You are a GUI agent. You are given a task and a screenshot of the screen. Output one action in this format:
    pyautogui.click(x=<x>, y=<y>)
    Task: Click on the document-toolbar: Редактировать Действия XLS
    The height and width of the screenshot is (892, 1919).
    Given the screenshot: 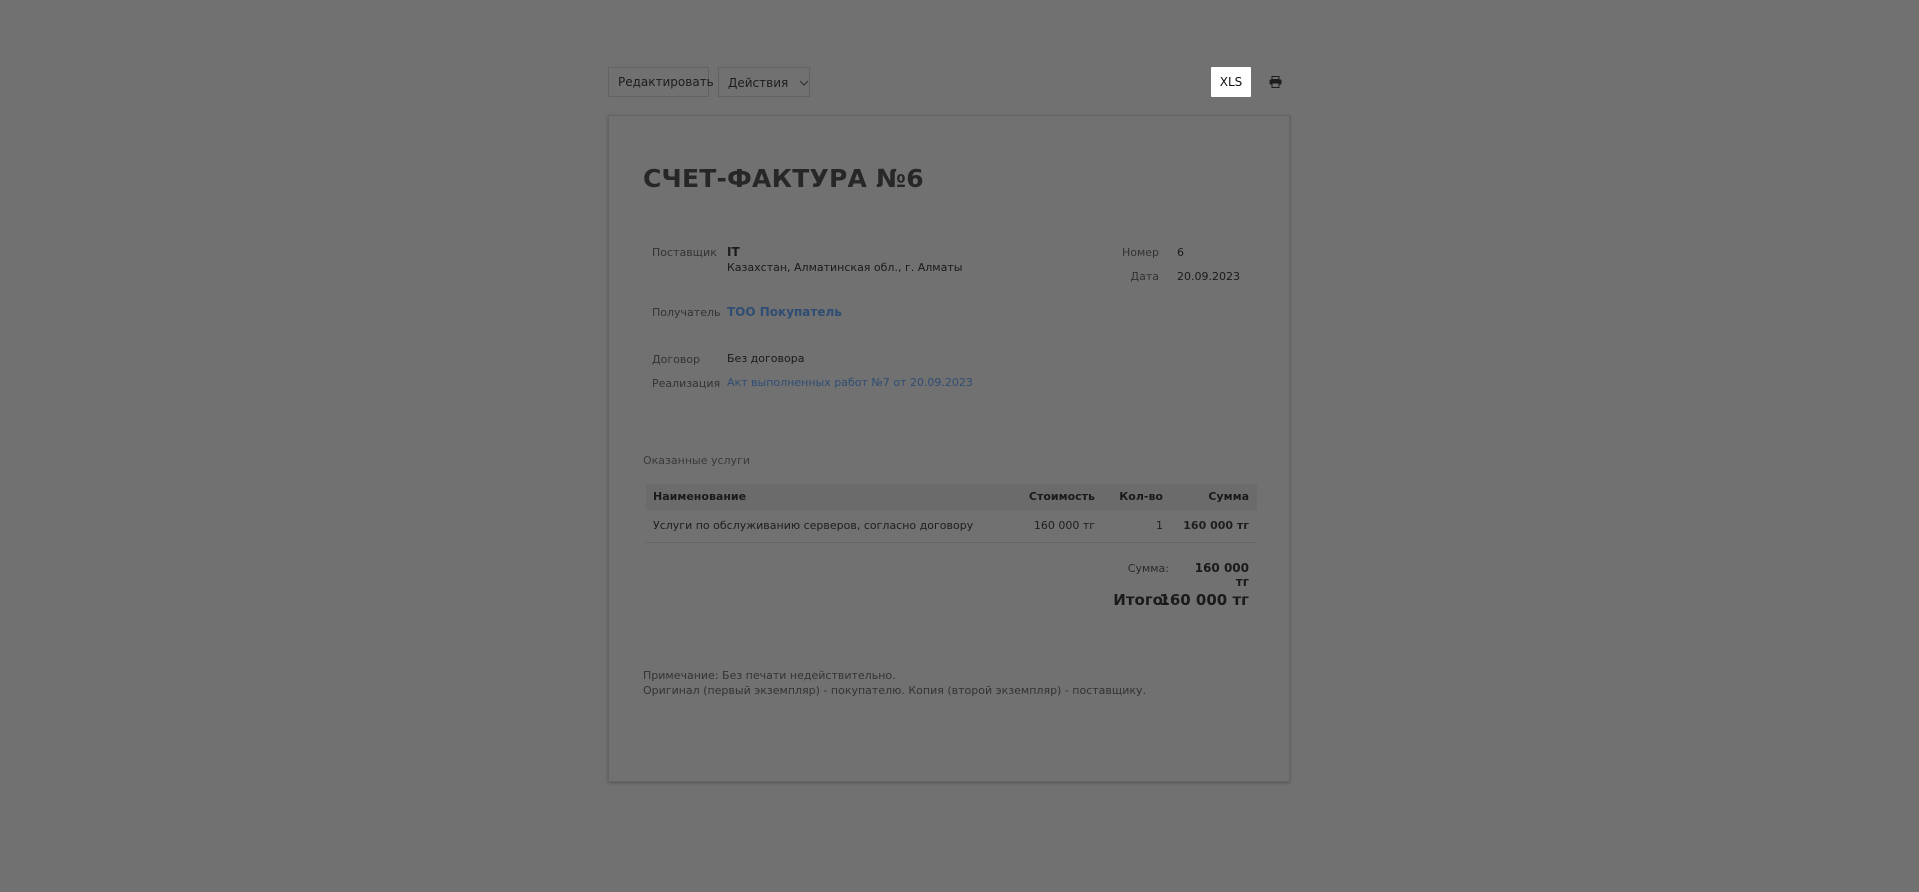 What is the action you would take?
    pyautogui.click(x=949, y=82)
    